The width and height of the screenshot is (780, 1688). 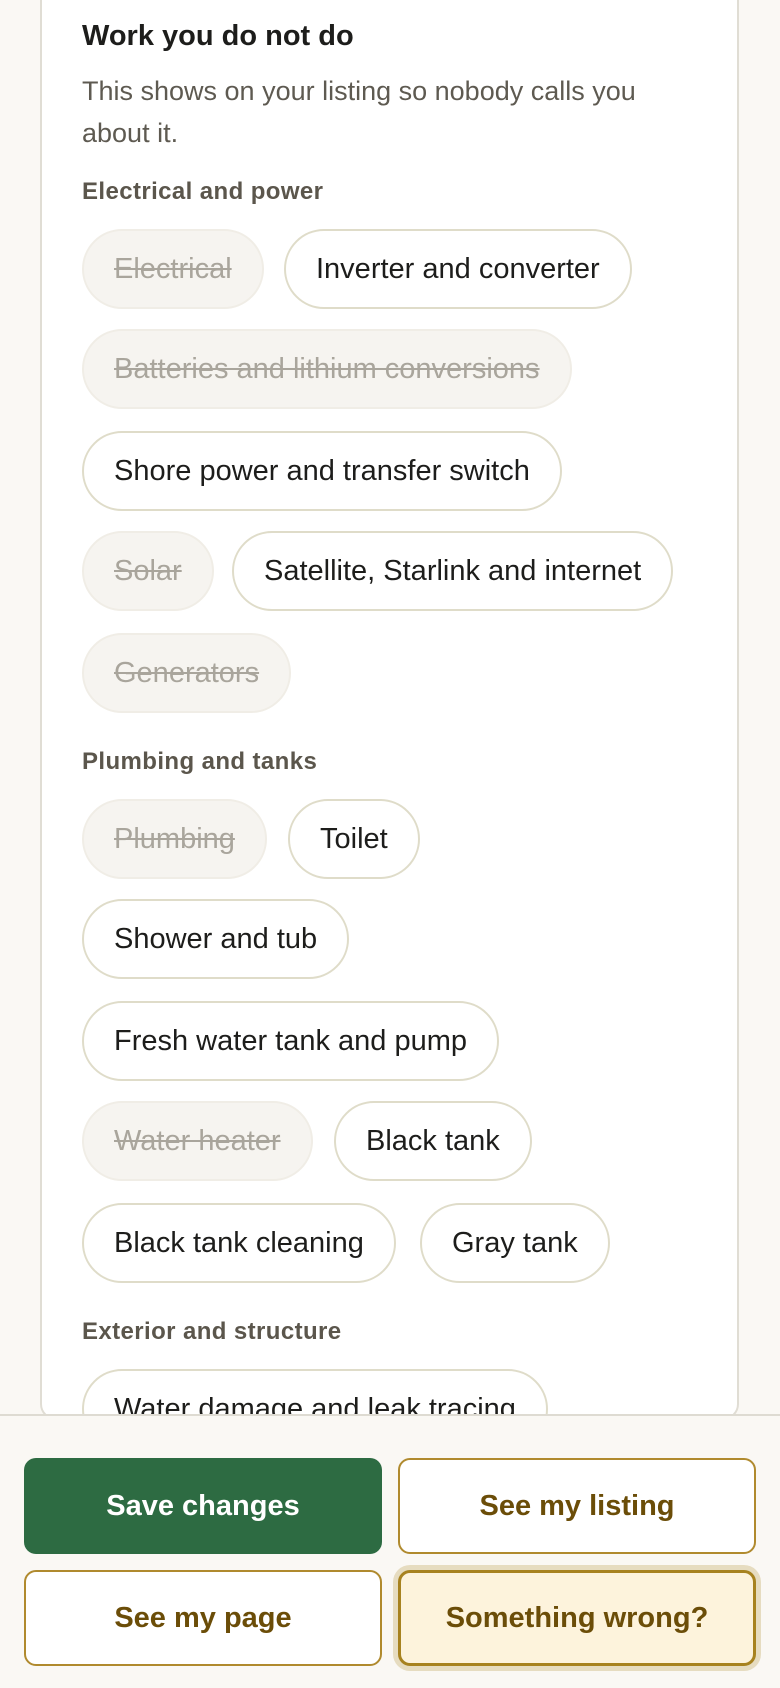 I want to click on chip-shore-power: Shore power and transfer switch, so click(x=322, y=471).